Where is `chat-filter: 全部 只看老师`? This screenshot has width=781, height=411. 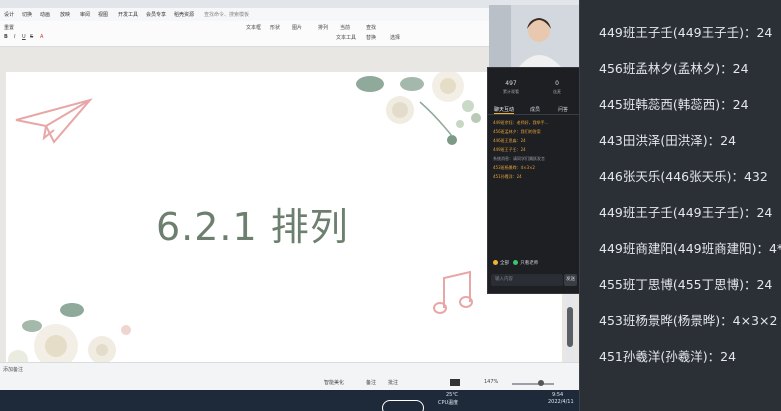 chat-filter: 全部 只看老师 is located at coordinates (515, 263).